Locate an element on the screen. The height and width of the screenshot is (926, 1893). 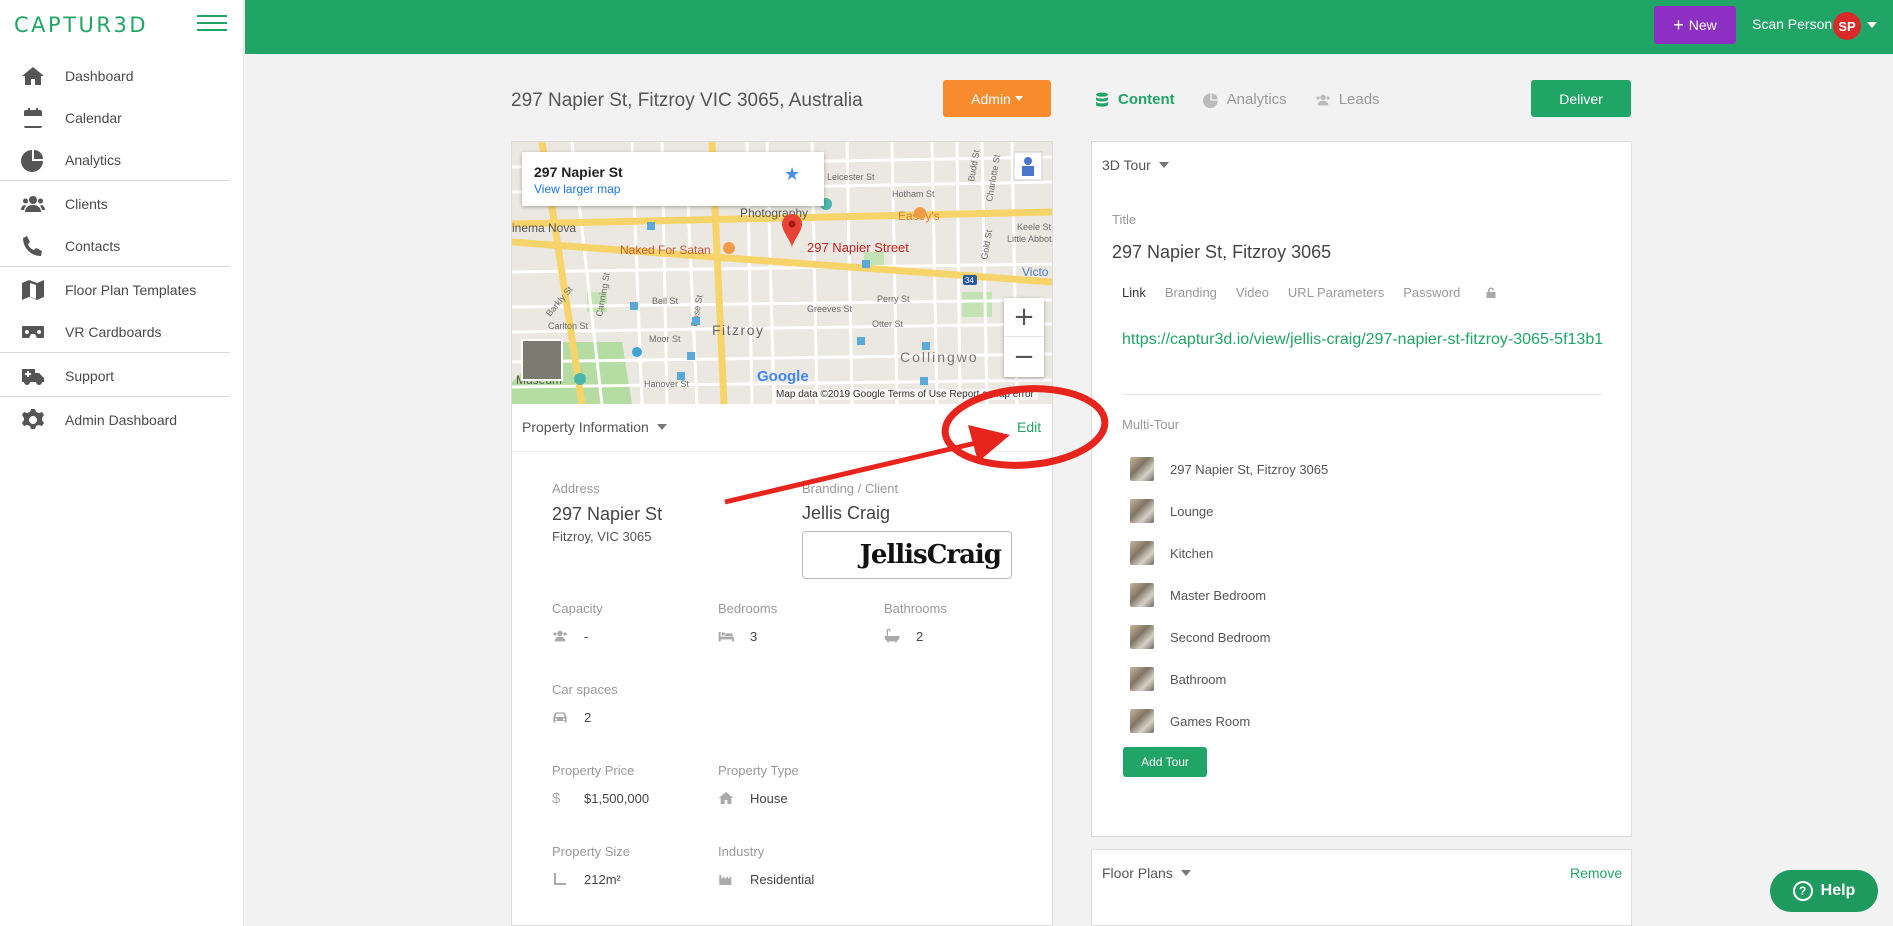
remove-link: Remove is located at coordinates (1596, 873).